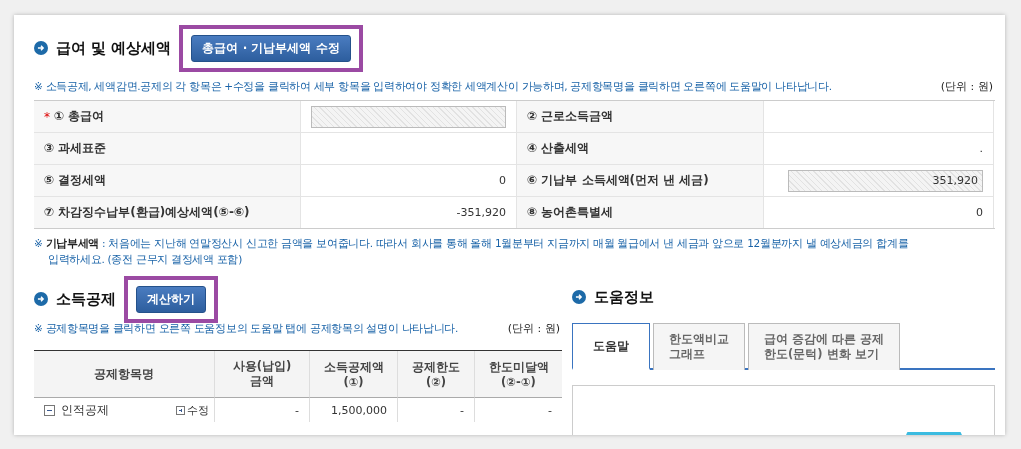 The height and width of the screenshot is (449, 1021). Describe the element at coordinates (611, 346) in the screenshot. I see `tab: 도움말` at that location.